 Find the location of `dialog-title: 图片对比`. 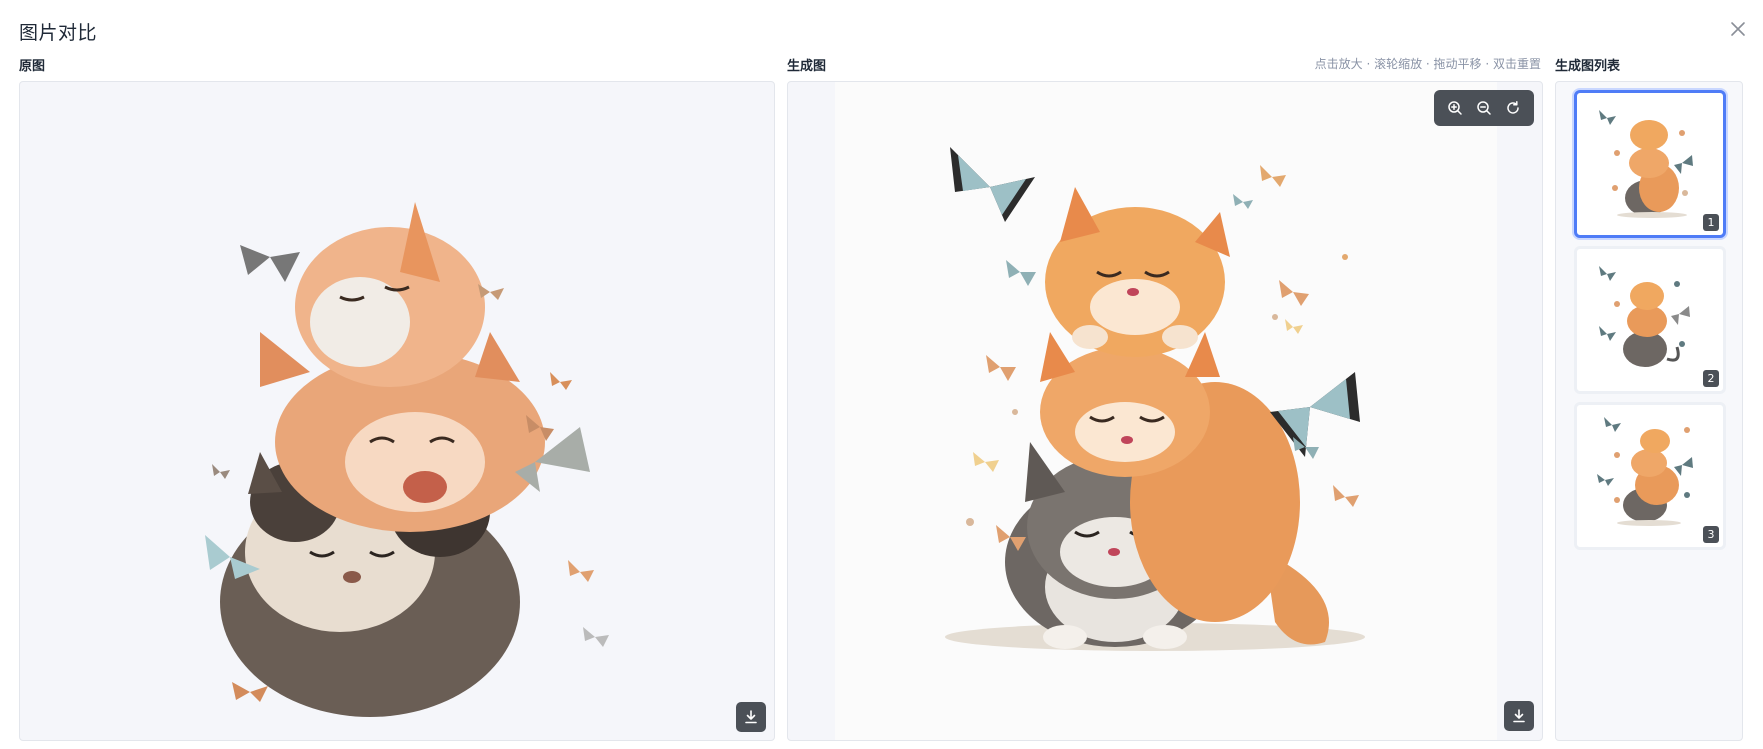

dialog-title: 图片对比 is located at coordinates (58, 33).